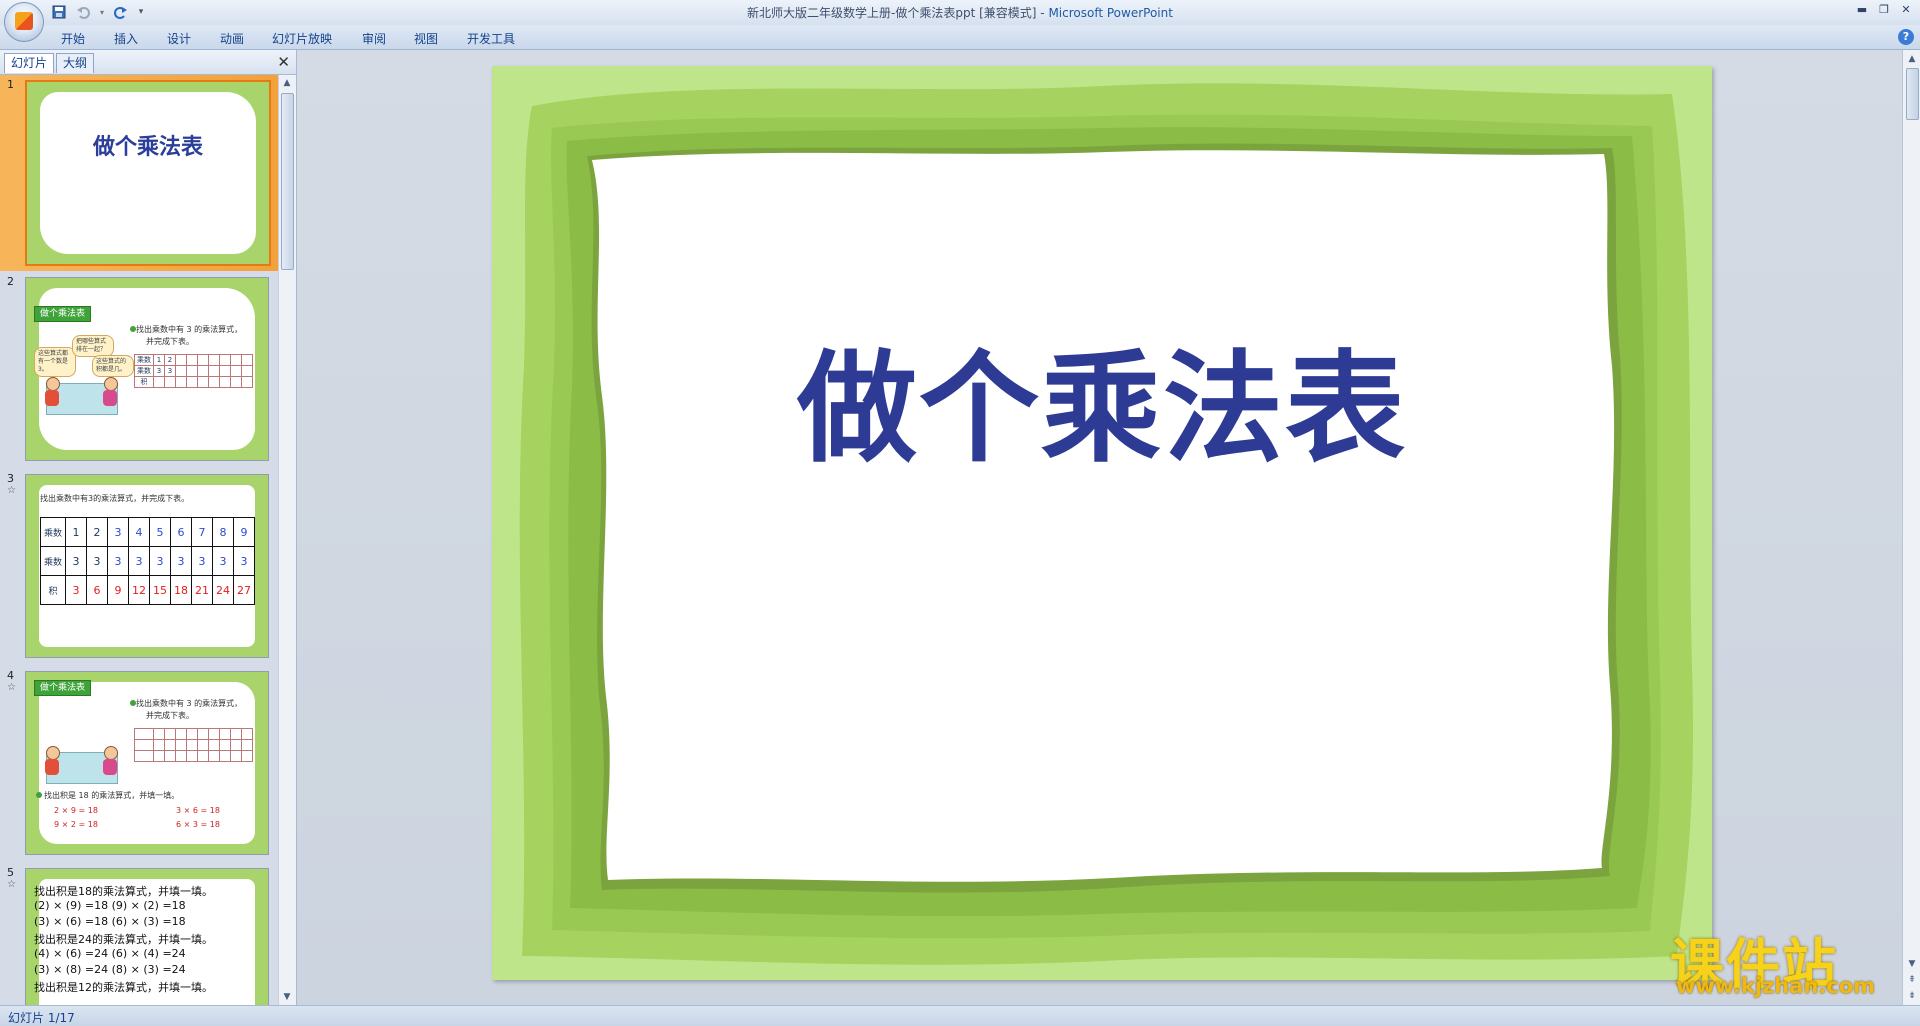 This screenshot has height=1026, width=1920. Describe the element at coordinates (75, 63) in the screenshot. I see `tab-outline: 大纲` at that location.